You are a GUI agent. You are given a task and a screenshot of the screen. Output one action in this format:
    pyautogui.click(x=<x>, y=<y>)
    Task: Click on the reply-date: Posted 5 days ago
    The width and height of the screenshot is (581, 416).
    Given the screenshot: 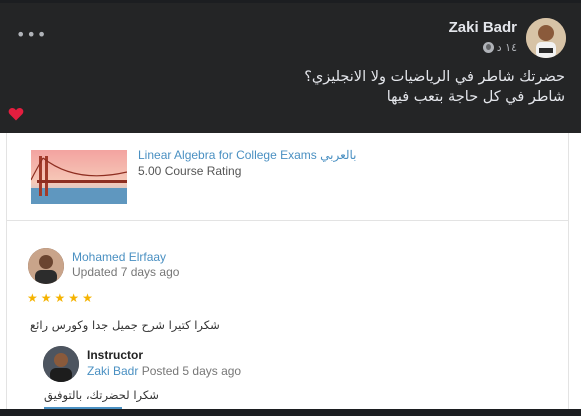 What is the action you would take?
    pyautogui.click(x=191, y=371)
    